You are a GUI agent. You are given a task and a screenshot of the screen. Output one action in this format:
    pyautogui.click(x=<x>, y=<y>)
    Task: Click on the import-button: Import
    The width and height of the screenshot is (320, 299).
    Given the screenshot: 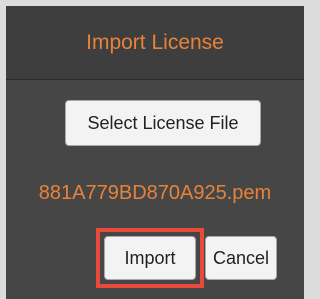 What is the action you would take?
    pyautogui.click(x=150, y=258)
    